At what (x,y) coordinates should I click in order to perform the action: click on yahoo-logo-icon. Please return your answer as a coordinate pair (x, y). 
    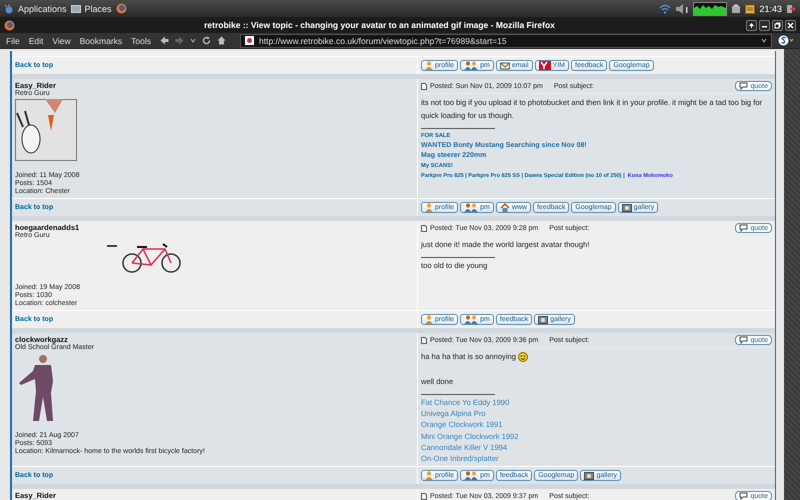
    Looking at the image, I should click on (544, 65).